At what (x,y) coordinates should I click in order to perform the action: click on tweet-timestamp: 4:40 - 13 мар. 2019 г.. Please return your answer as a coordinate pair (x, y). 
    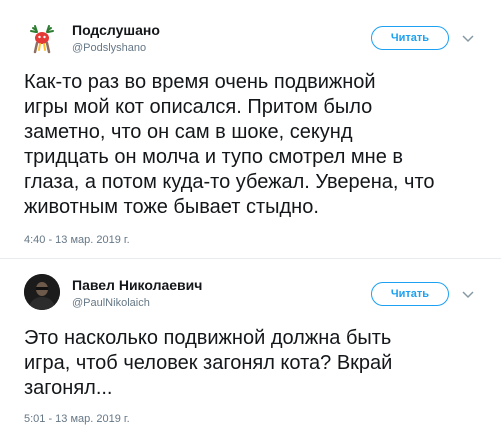
    Looking at the image, I should click on (77, 240).